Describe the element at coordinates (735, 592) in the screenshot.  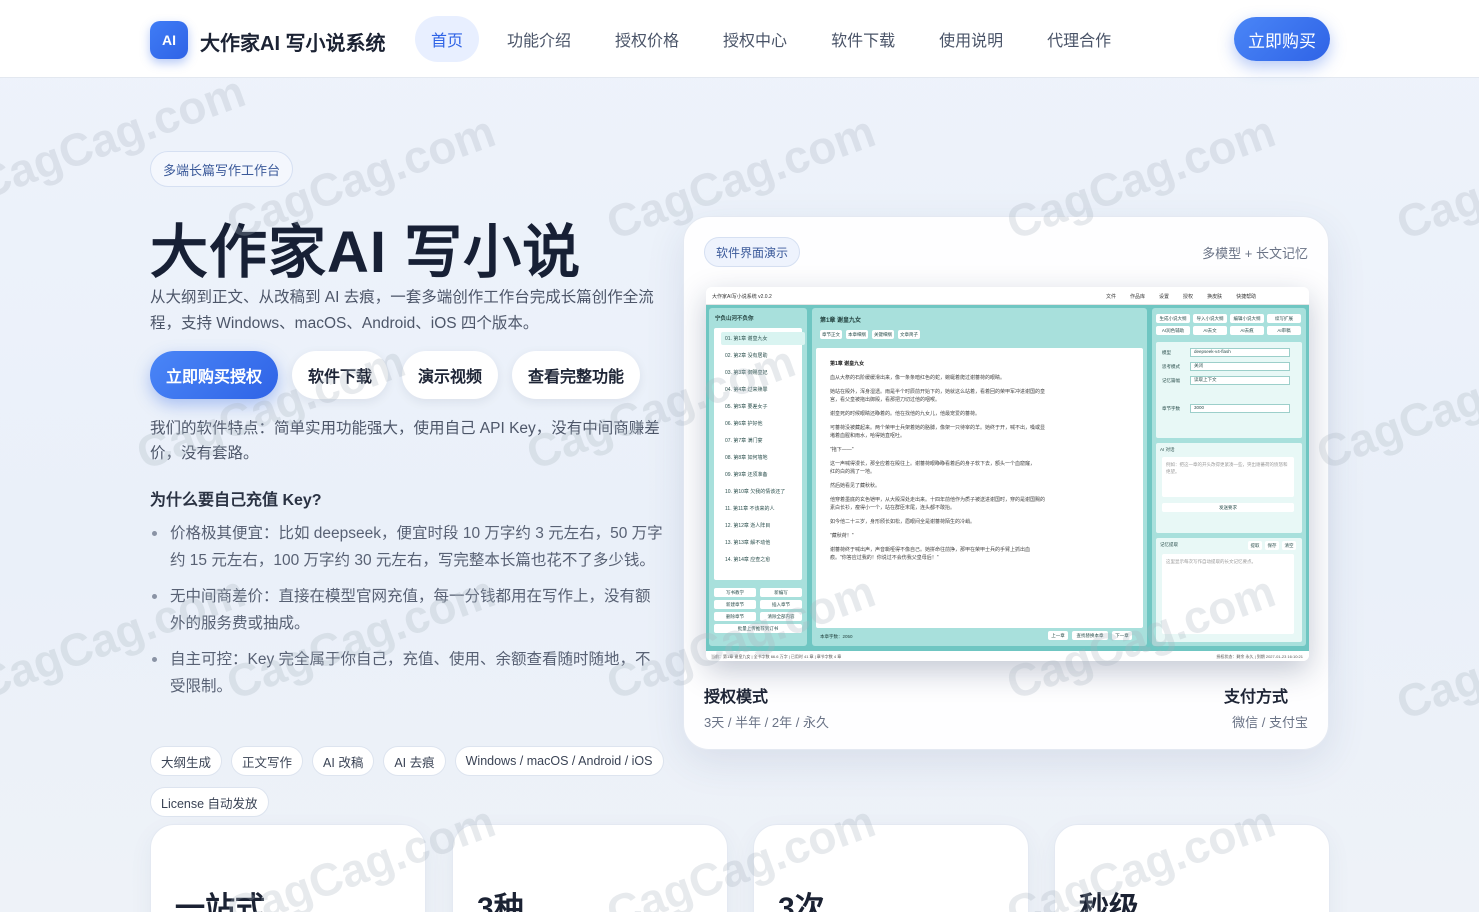
I see `screenshot-button: 写书教学` at that location.